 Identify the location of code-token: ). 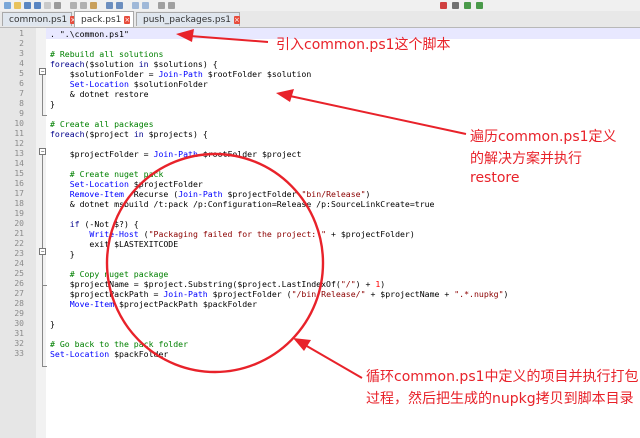
(506, 294).